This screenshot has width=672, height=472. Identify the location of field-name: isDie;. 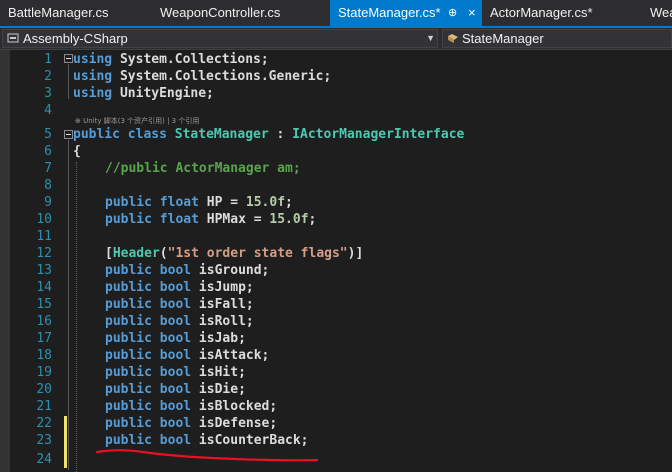
(218, 389).